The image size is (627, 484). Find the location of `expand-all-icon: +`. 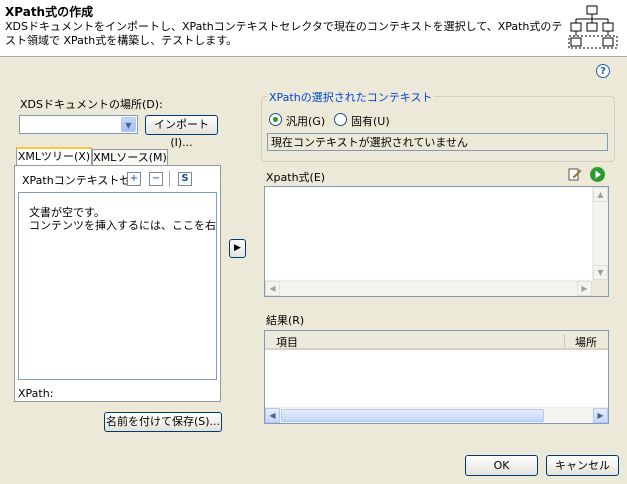

expand-all-icon: + is located at coordinates (134, 179).